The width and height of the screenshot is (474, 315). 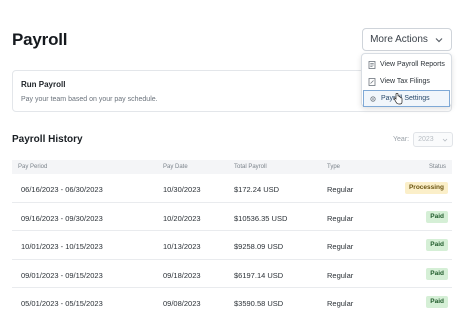 What do you see at coordinates (401, 139) in the screenshot?
I see `year-label: Year:` at bounding box center [401, 139].